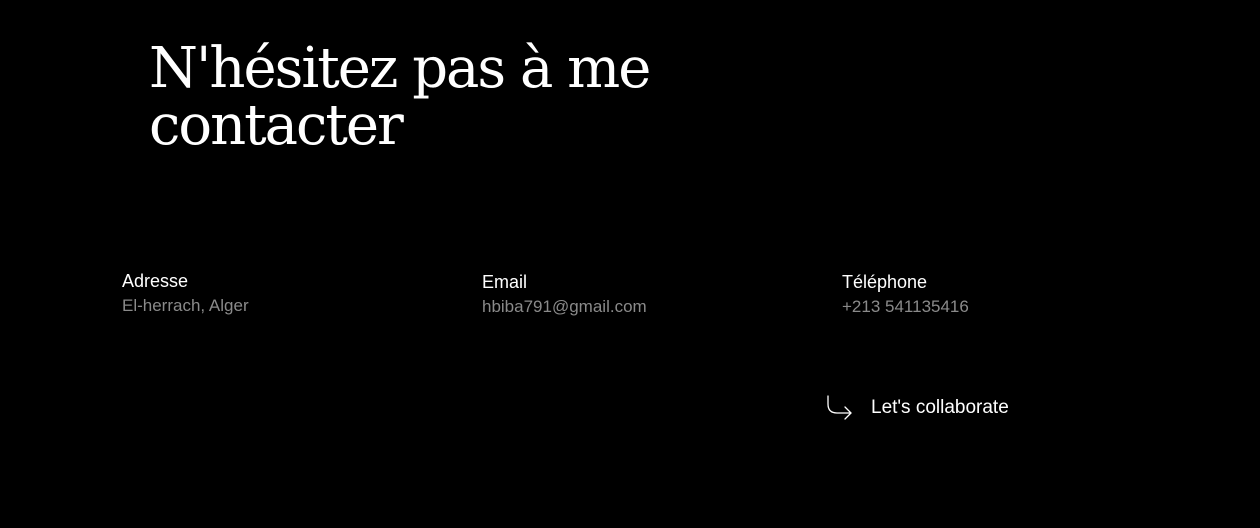  I want to click on phone-block: Téléphone +213 541135416, so click(905, 294).